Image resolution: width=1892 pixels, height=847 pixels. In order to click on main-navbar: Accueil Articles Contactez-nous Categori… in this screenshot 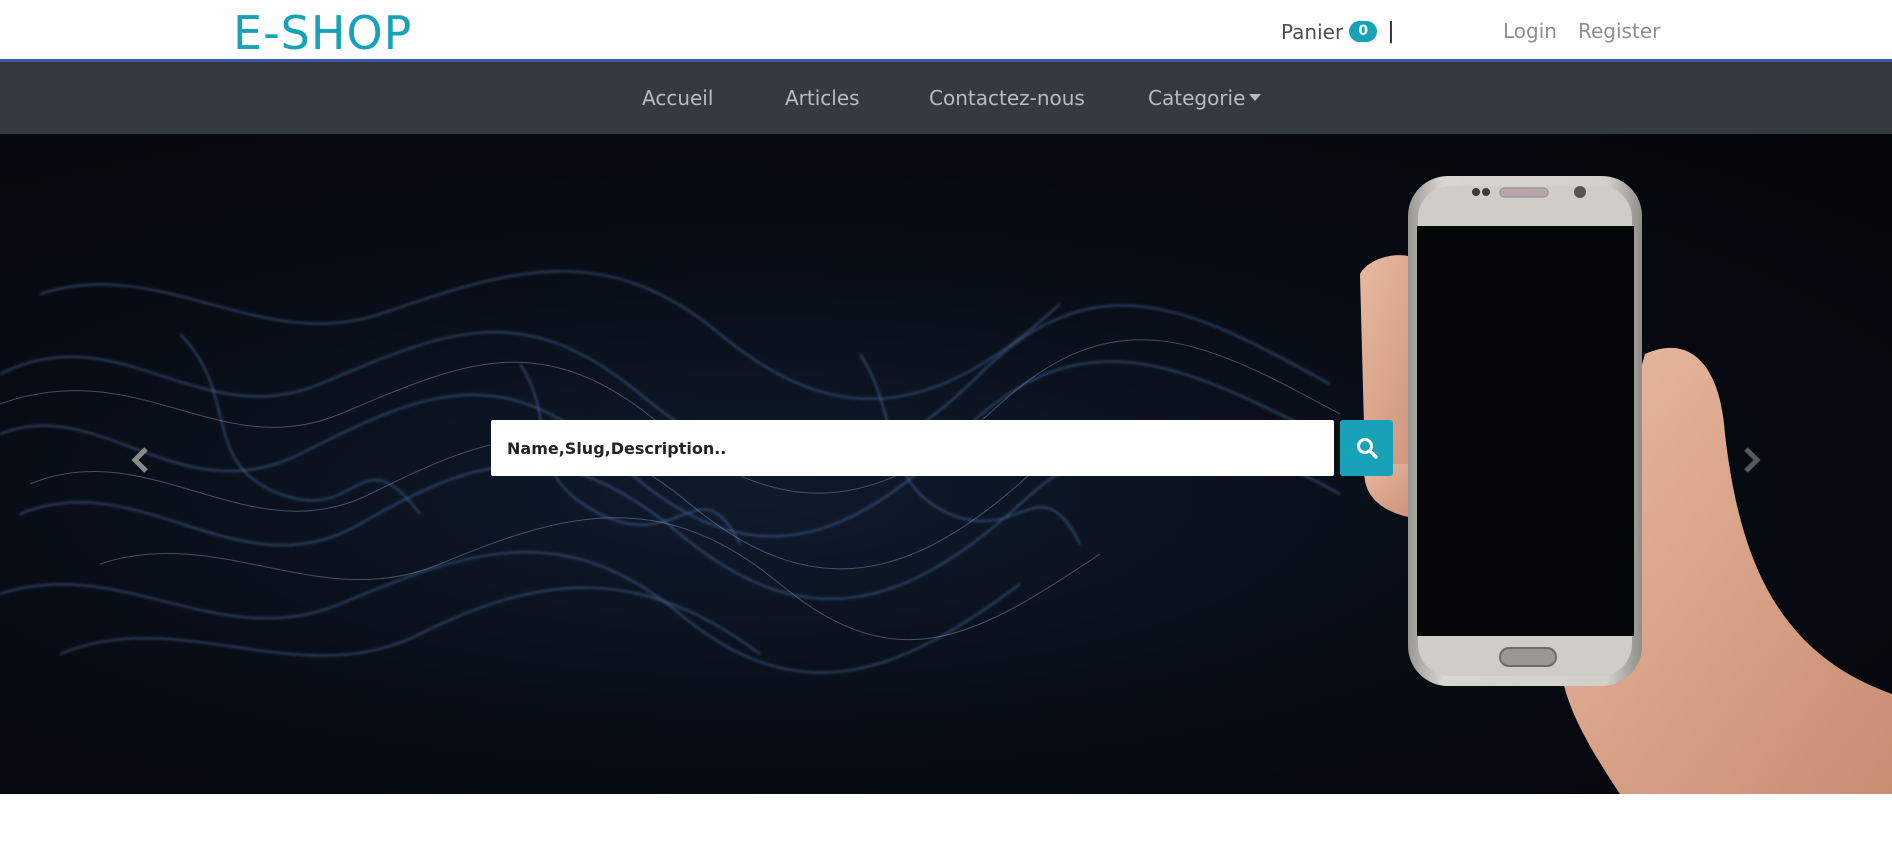, I will do `click(946, 98)`.